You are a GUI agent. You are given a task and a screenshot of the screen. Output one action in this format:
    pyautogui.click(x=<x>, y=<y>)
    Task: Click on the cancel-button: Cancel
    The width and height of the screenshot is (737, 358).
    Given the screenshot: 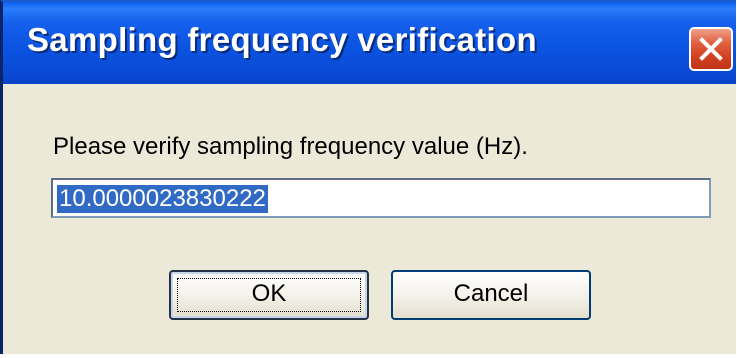 What is the action you would take?
    pyautogui.click(x=491, y=295)
    